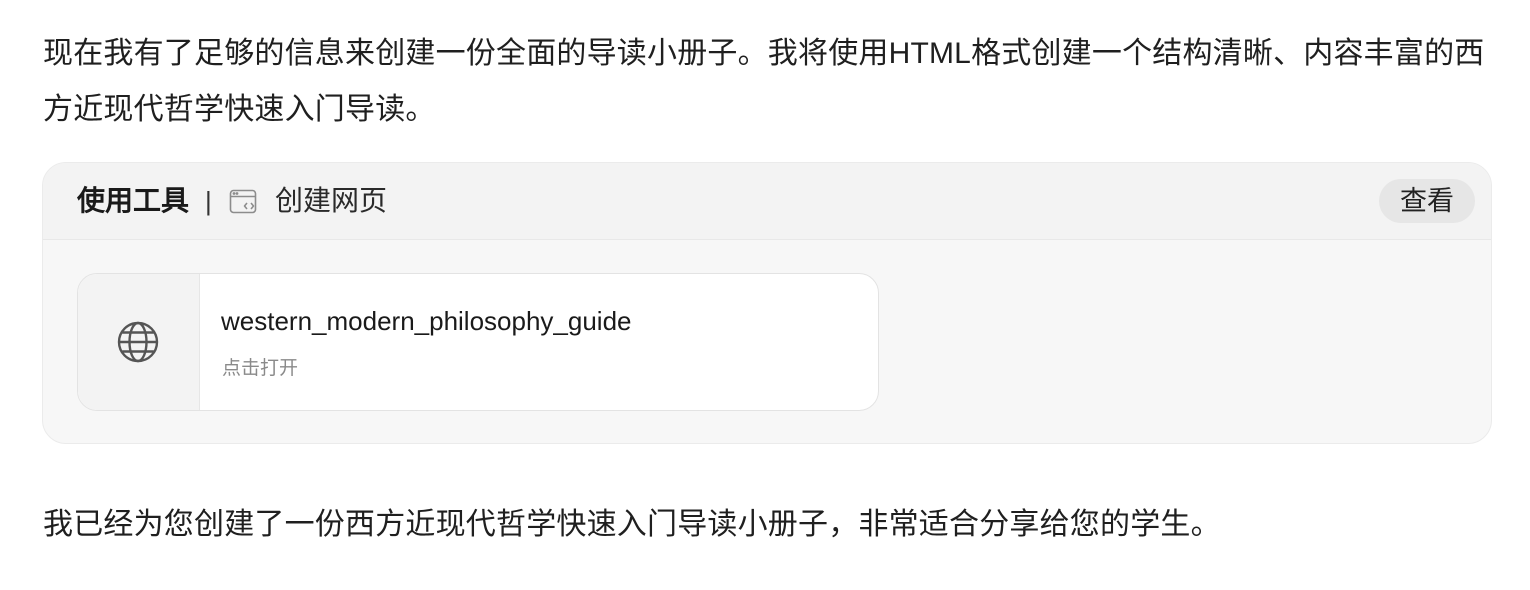 The height and width of the screenshot is (590, 1530). I want to click on tool-card-header: 使用工具 | 创建网页 查看, so click(767, 201).